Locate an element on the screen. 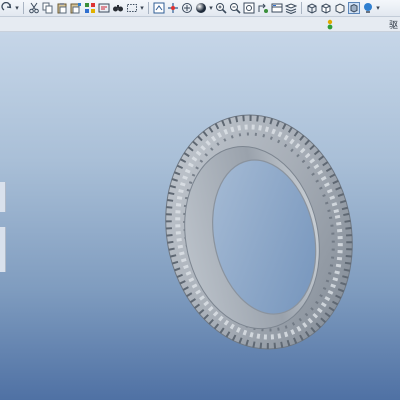 This screenshot has width=400, height=400. hidden-line-icon is located at coordinates (325, 8).